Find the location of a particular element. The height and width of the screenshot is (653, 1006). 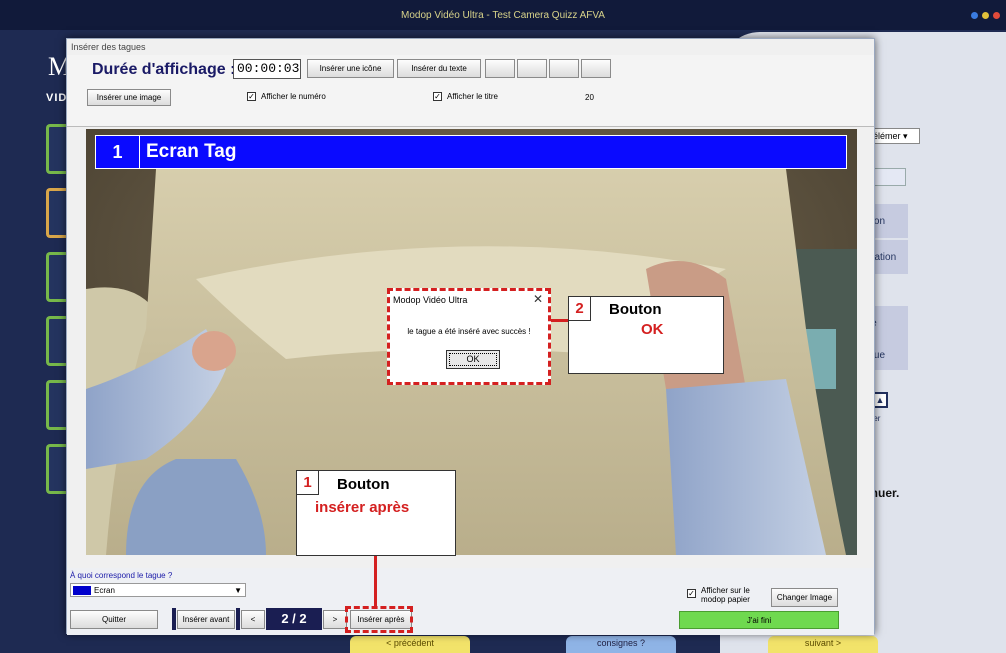

window-dot-yellow-icon is located at coordinates (985, 15).